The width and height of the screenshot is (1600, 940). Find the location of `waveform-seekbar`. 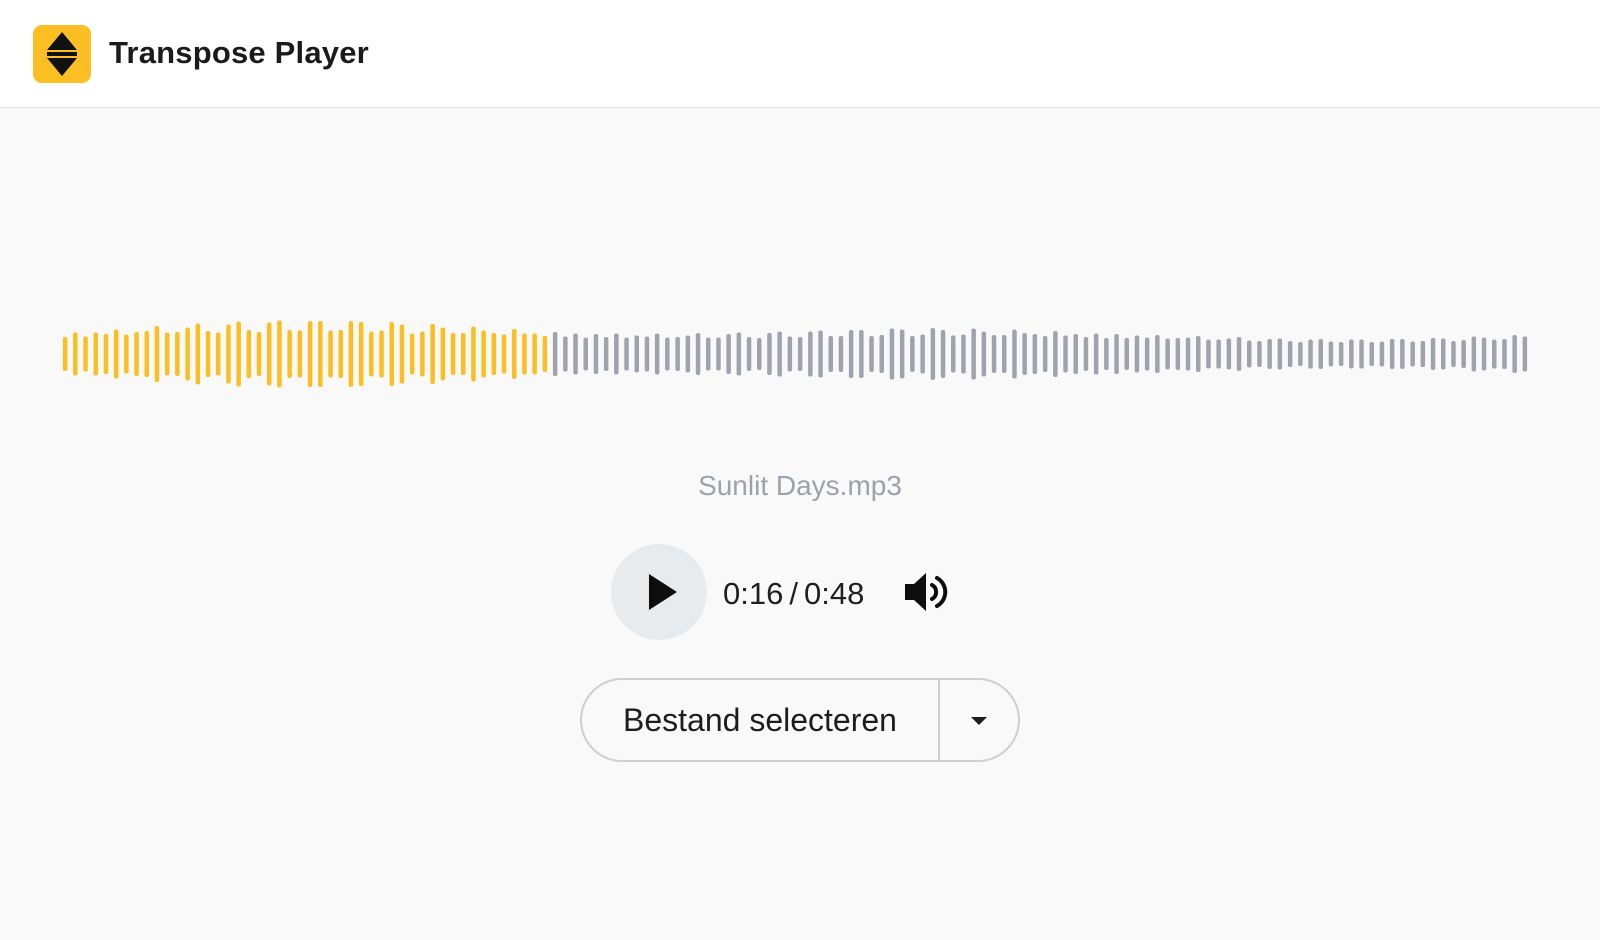

waveform-seekbar is located at coordinates (795, 354).